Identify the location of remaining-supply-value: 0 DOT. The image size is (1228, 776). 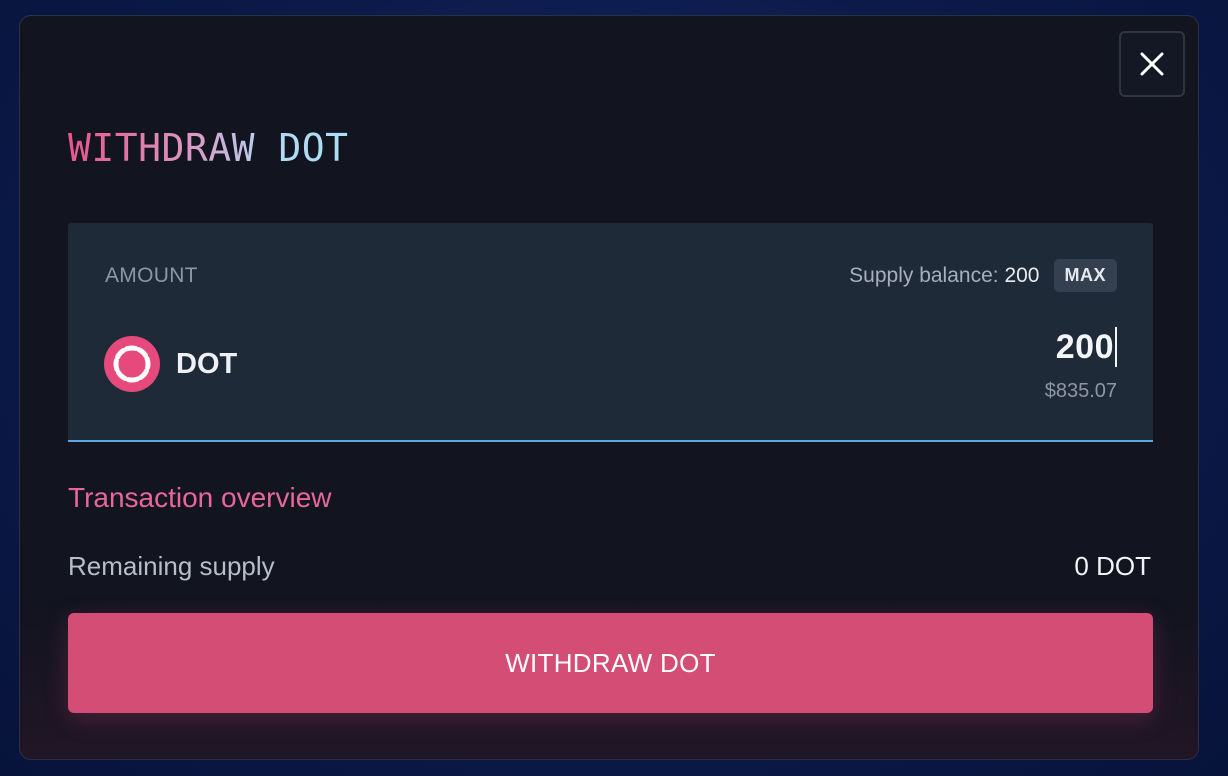
(1112, 566).